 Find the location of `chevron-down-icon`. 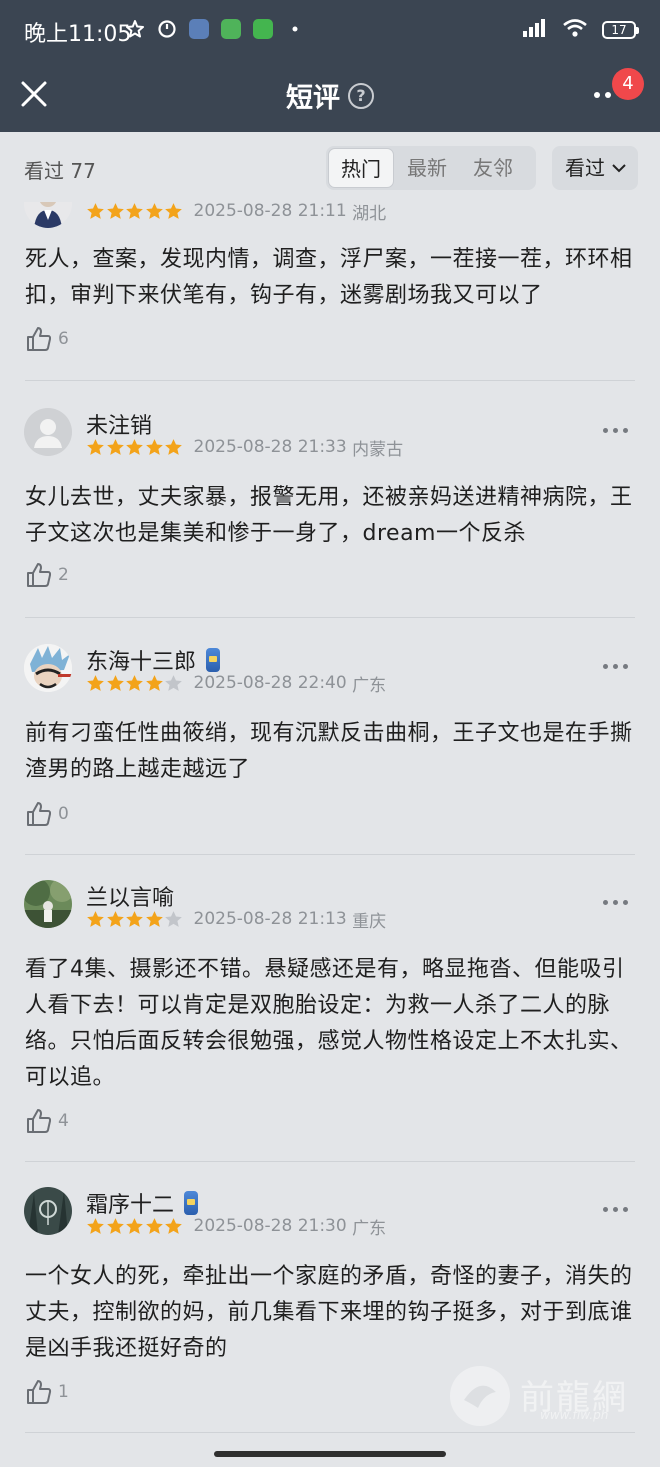

chevron-down-icon is located at coordinates (619, 168).